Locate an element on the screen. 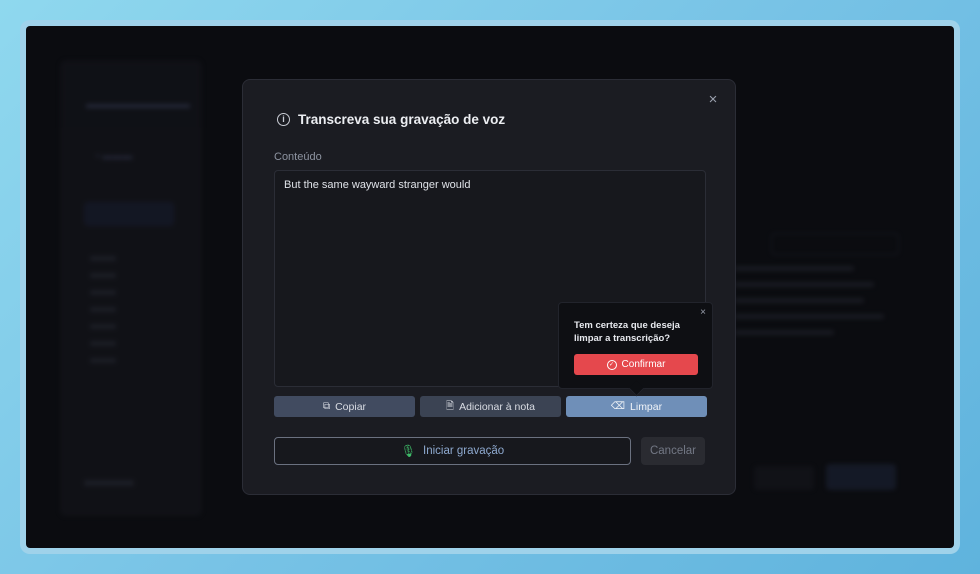 The height and width of the screenshot is (574, 980). confirm-button: ✓ Confirmar is located at coordinates (636, 364).